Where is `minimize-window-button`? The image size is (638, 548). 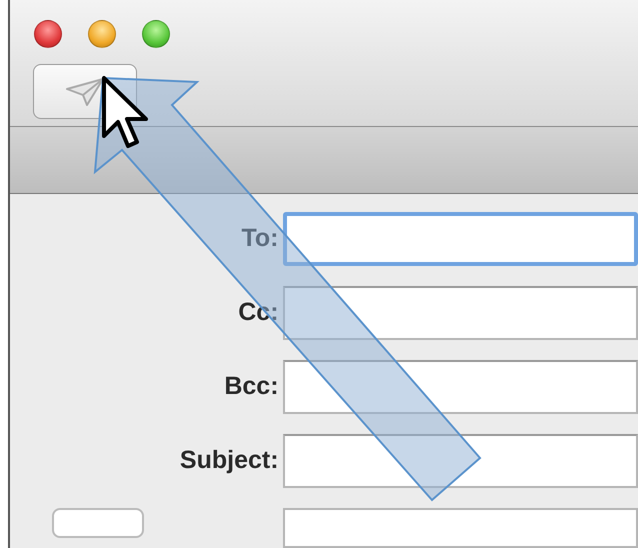
minimize-window-button is located at coordinates (102, 34).